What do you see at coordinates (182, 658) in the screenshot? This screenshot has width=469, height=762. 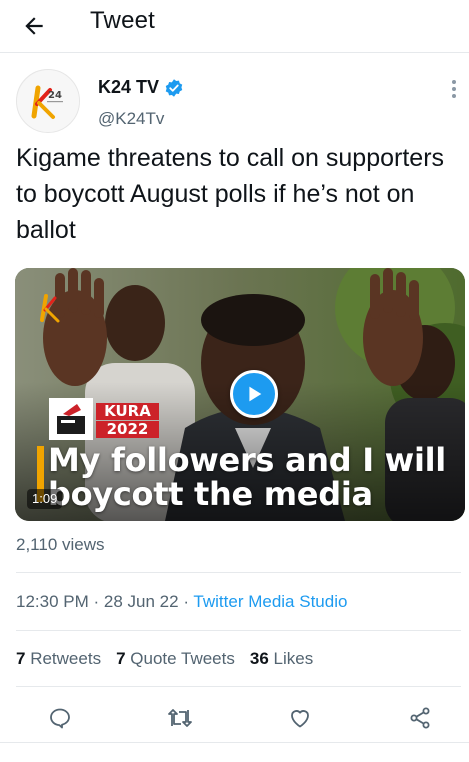 I see `quote-tweets-label: Quote Tweets` at bounding box center [182, 658].